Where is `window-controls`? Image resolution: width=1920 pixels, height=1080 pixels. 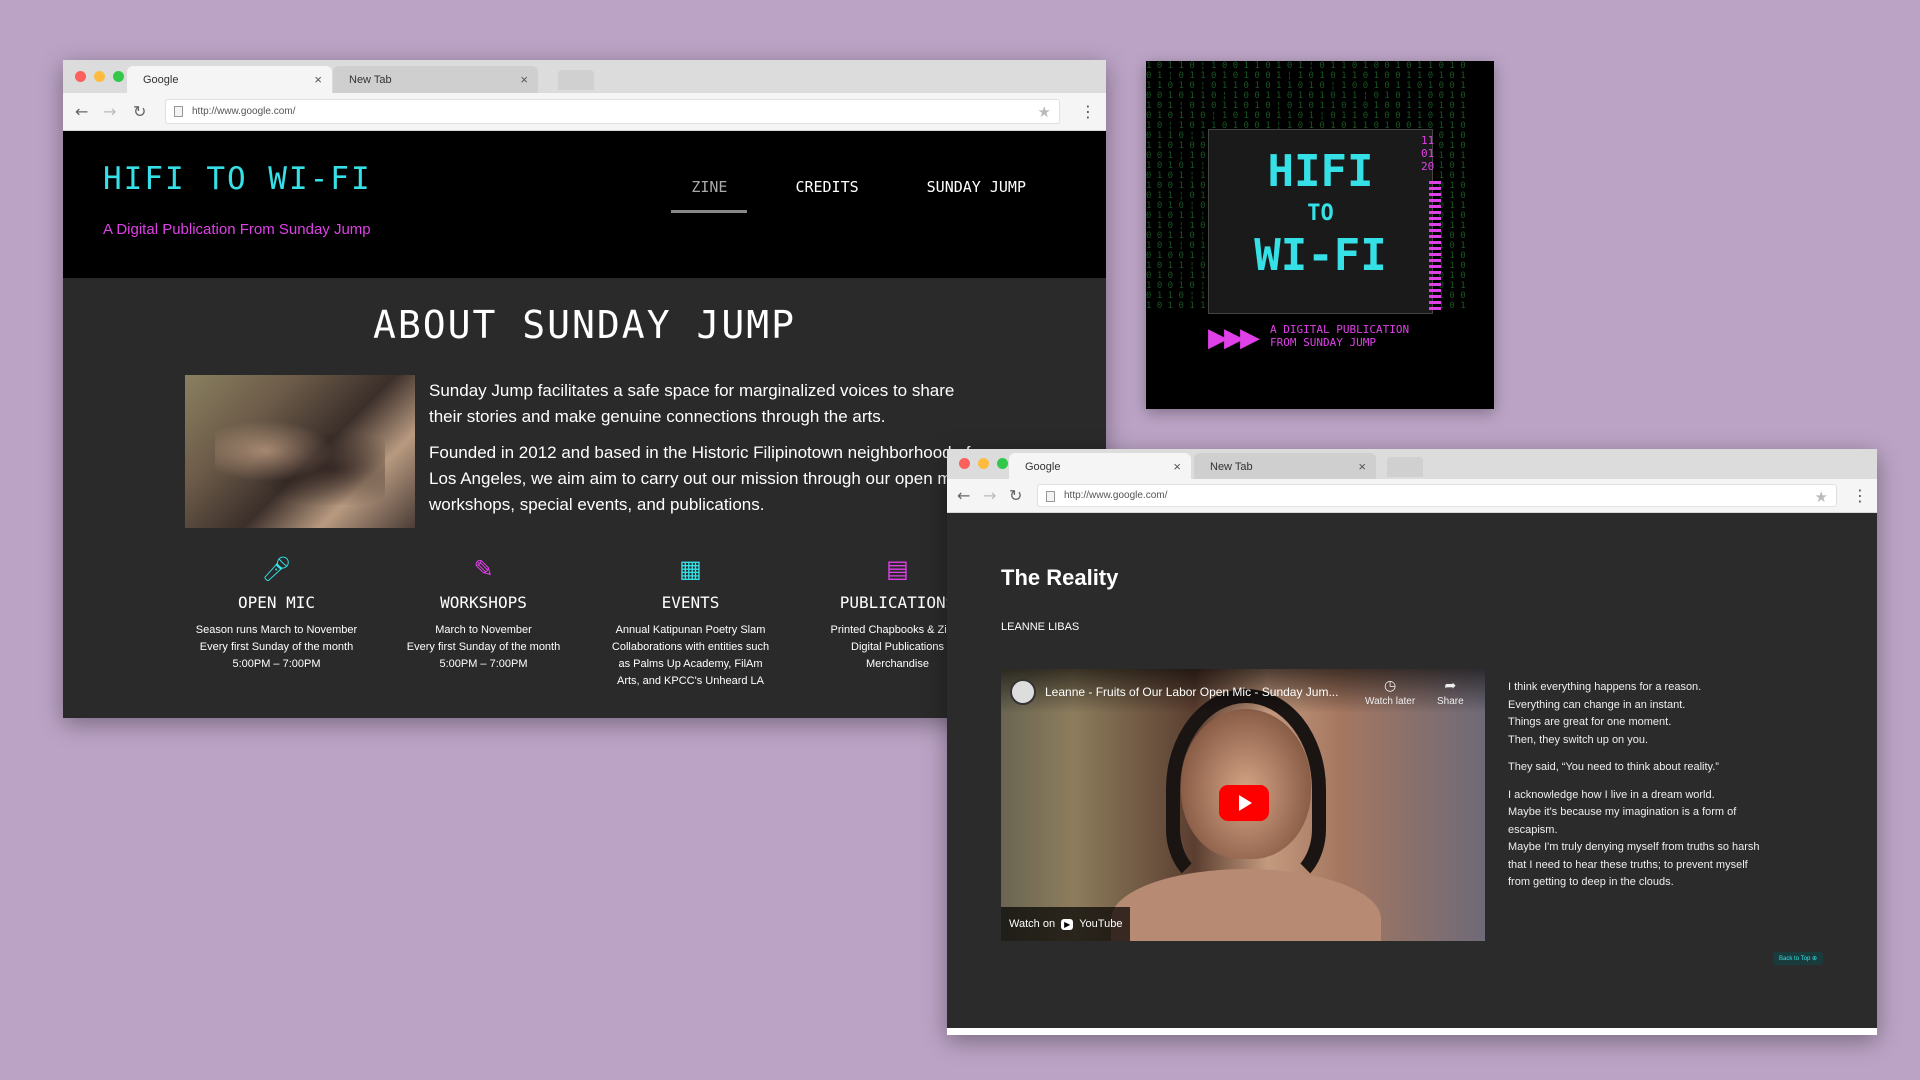 window-controls is located at coordinates (983, 463).